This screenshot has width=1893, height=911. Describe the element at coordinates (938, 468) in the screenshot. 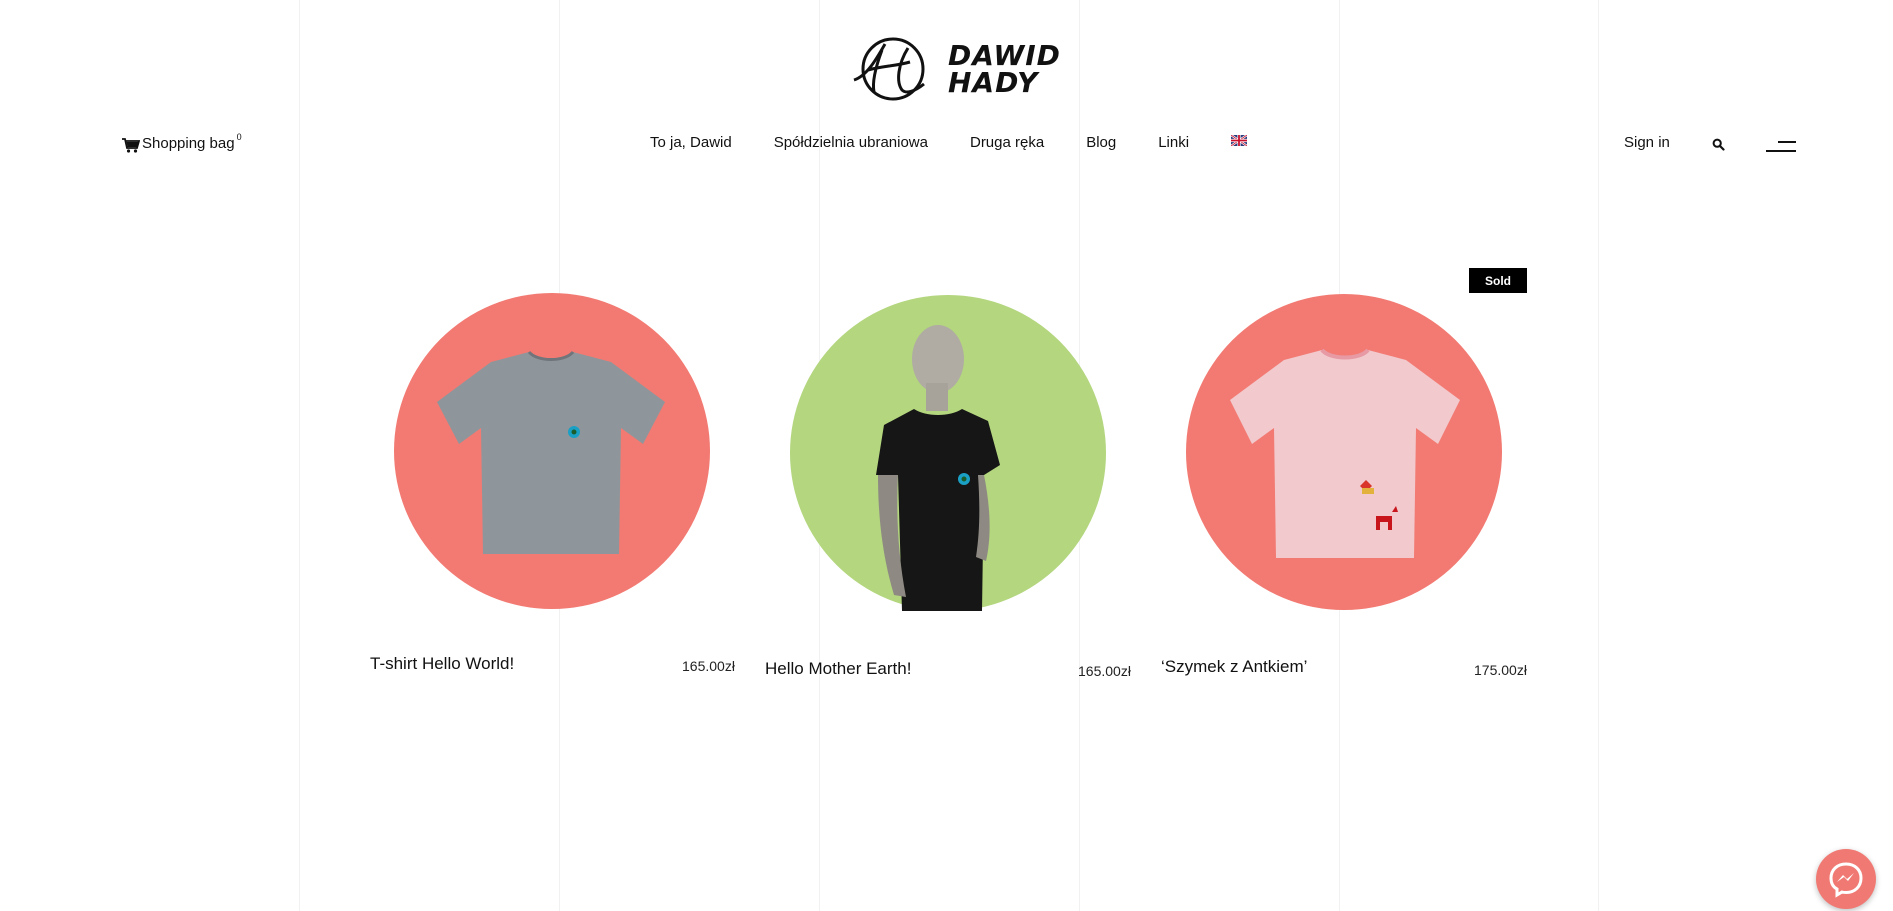

I see `mannequin-black-tshirt-image` at that location.